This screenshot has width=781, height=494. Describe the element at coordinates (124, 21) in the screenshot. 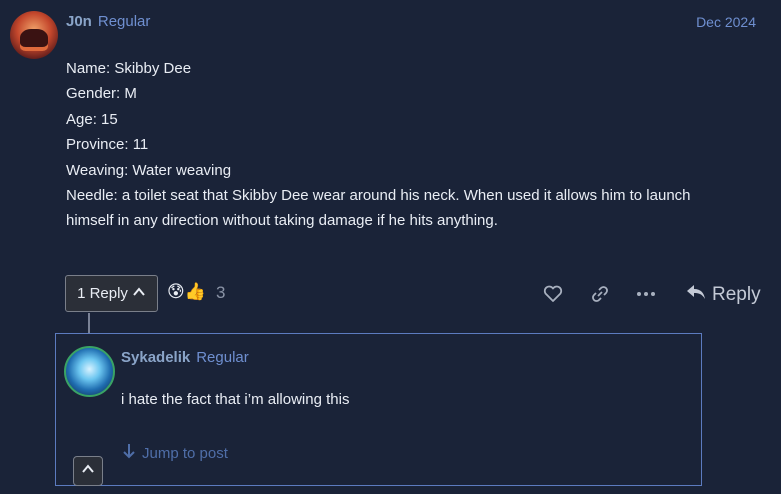

I see `user-title: Regular` at that location.